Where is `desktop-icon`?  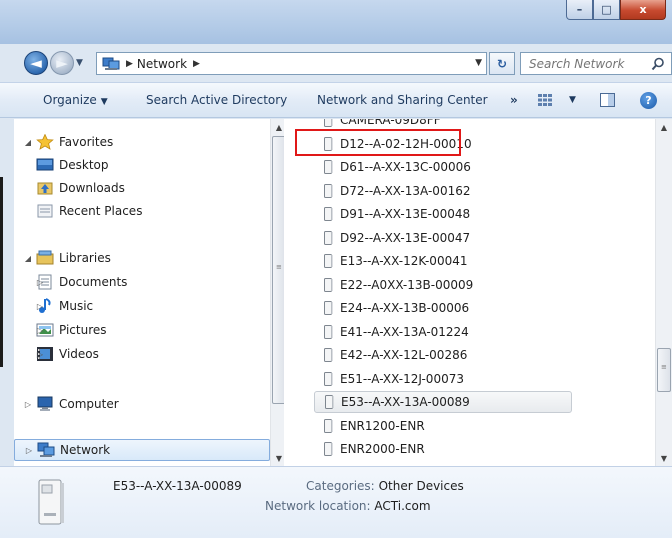 desktop-icon is located at coordinates (45, 164).